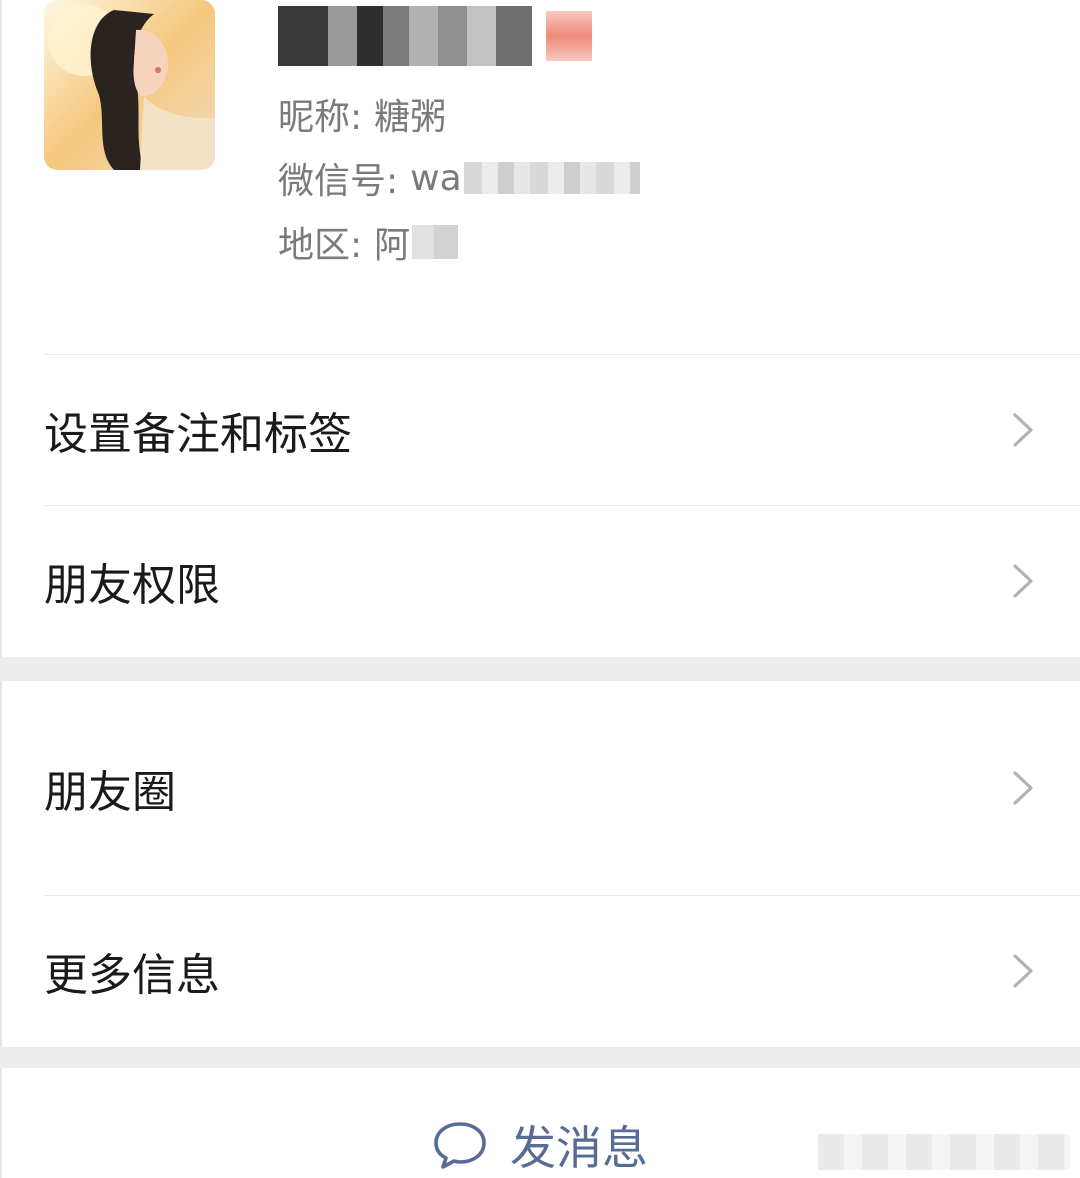  Describe the element at coordinates (569, 36) in the screenshot. I see `gender-badge-redacted` at that location.